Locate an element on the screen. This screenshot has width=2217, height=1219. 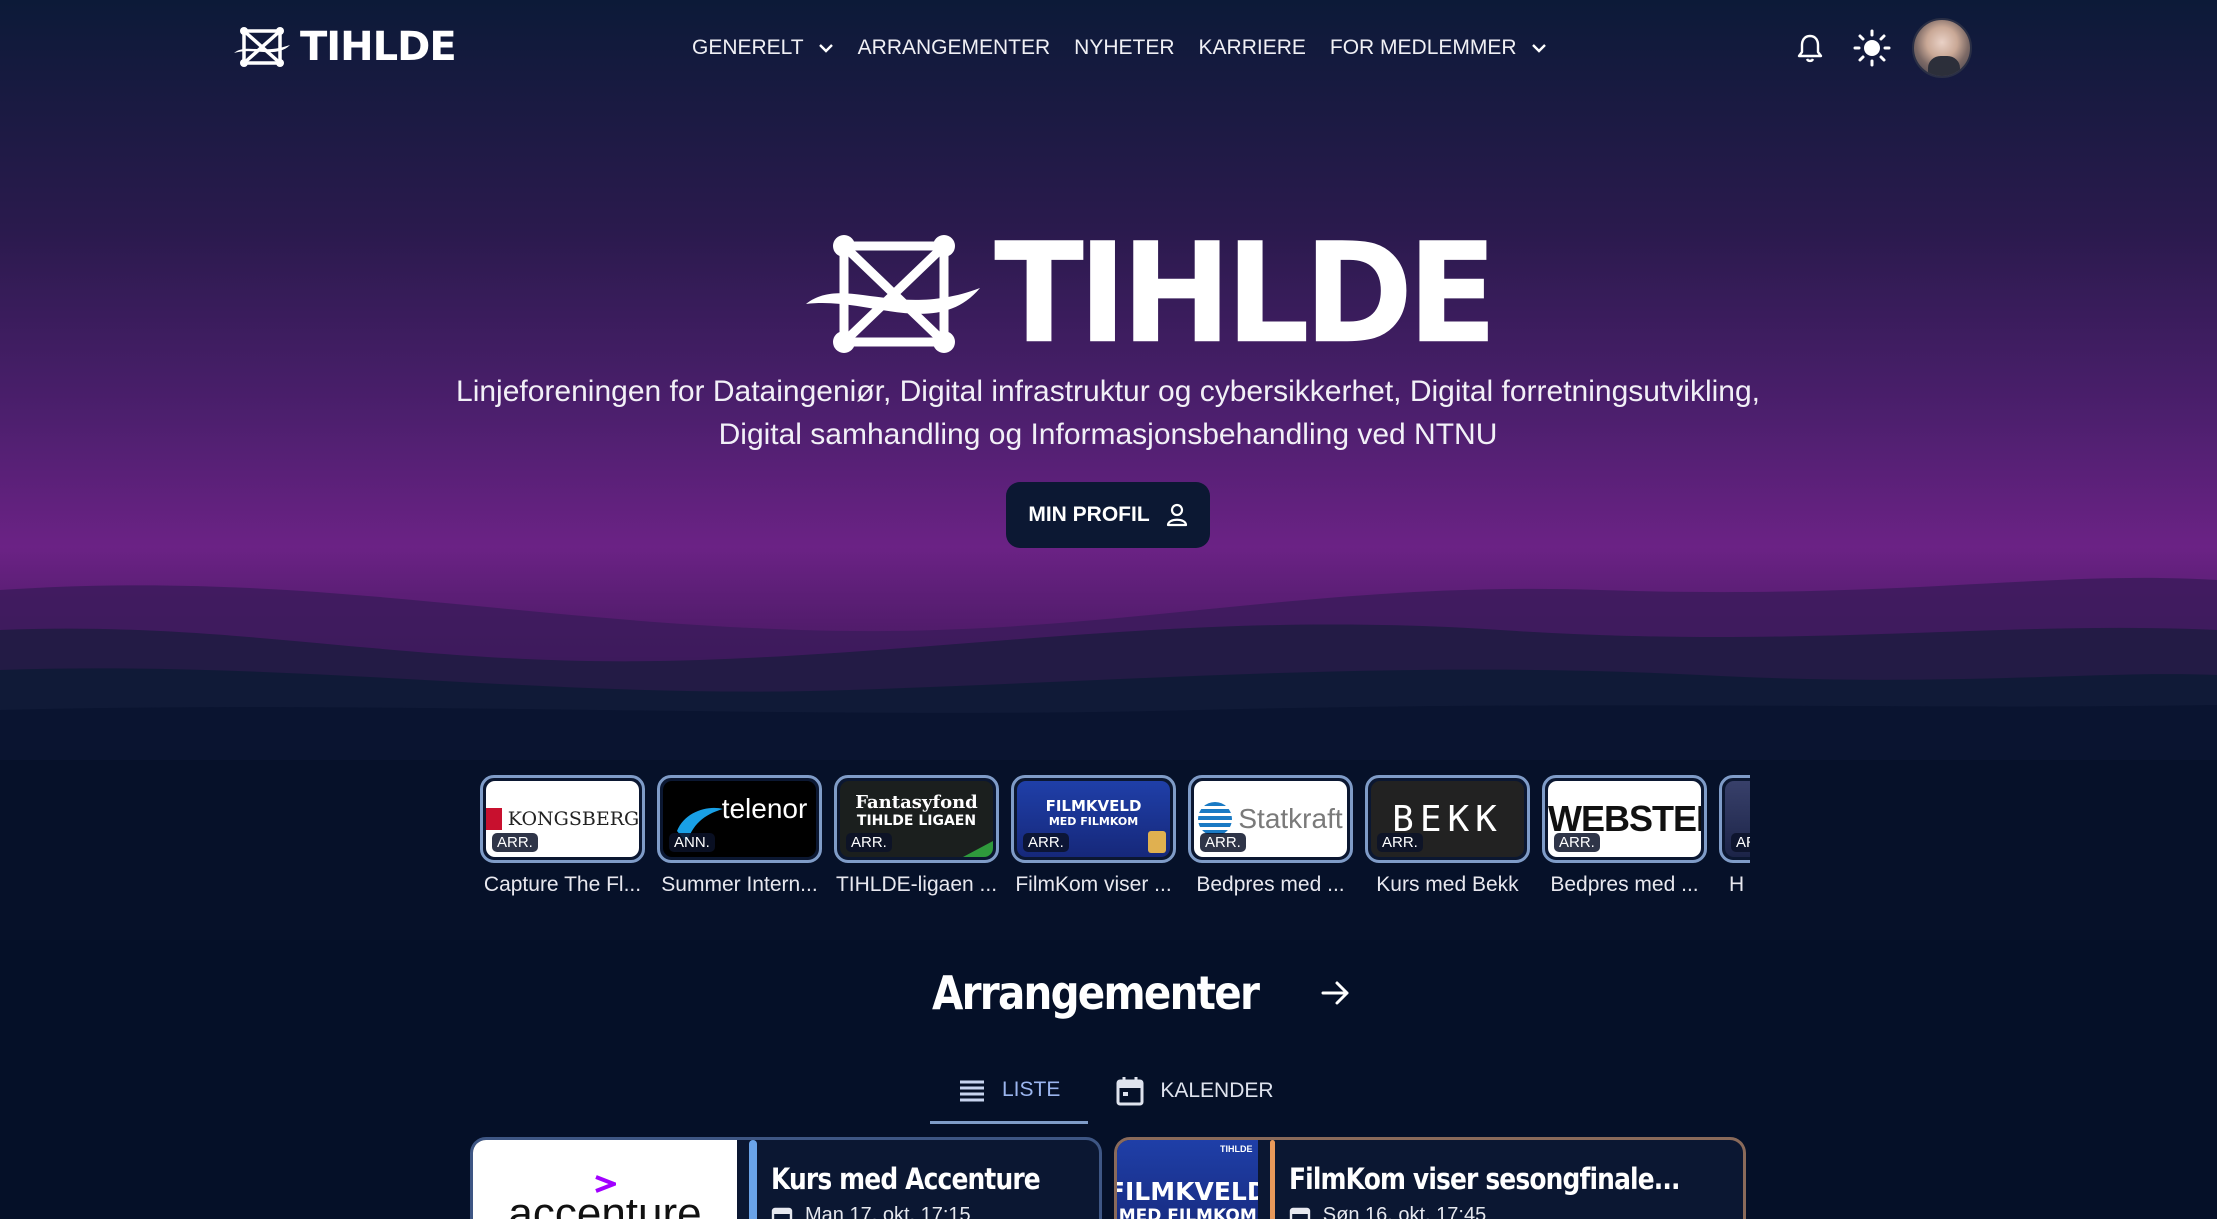
notifications-button is located at coordinates (1810, 48).